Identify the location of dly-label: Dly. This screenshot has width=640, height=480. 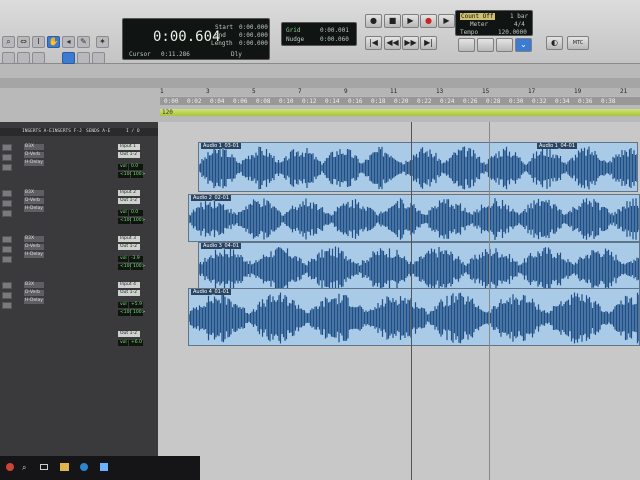
(236, 54).